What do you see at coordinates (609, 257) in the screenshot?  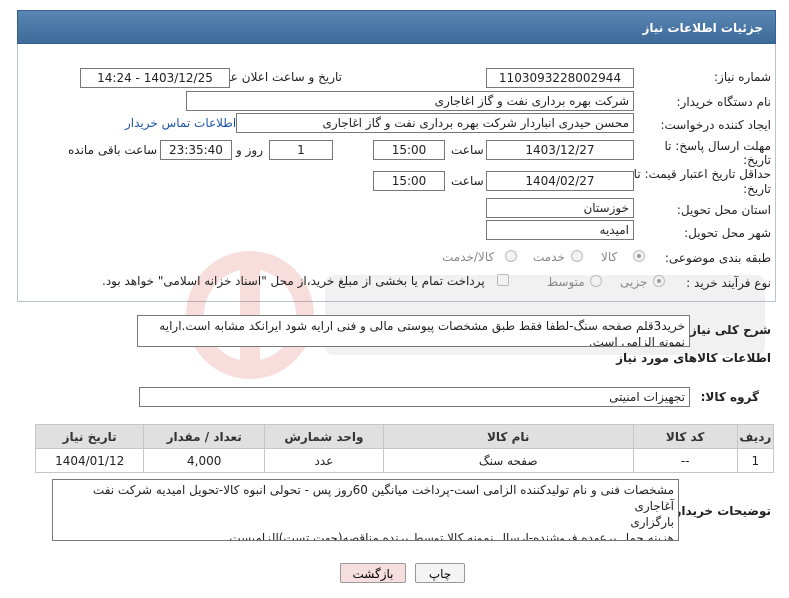 I see `category-option-goods: کالا` at bounding box center [609, 257].